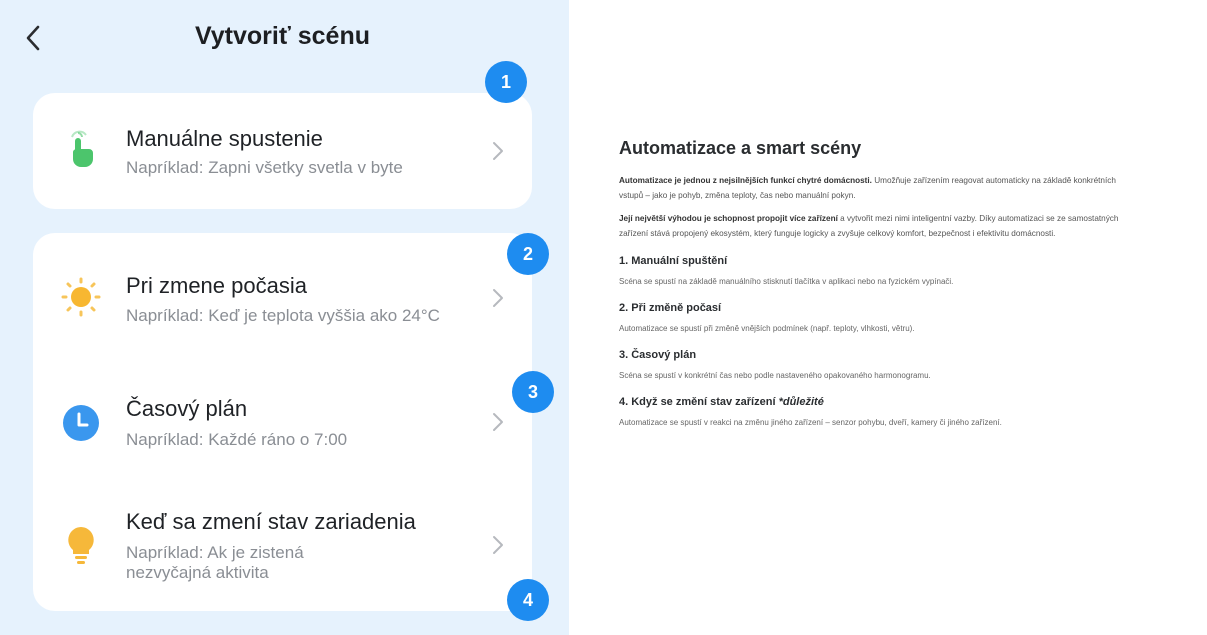 The width and height of the screenshot is (1207, 635). I want to click on doc-section-heading: 1. Manuální spuštění, so click(673, 261).